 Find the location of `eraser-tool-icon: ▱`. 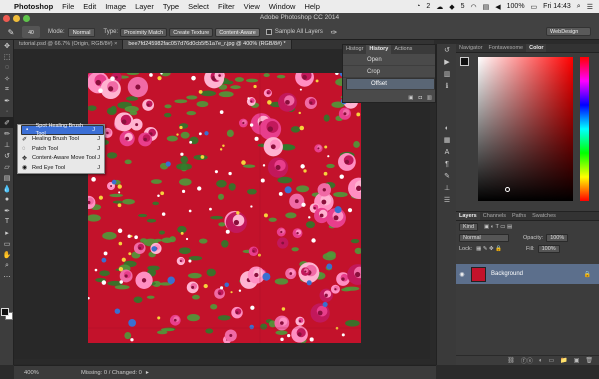

eraser-tool-icon: ▱ is located at coordinates (7, 166).